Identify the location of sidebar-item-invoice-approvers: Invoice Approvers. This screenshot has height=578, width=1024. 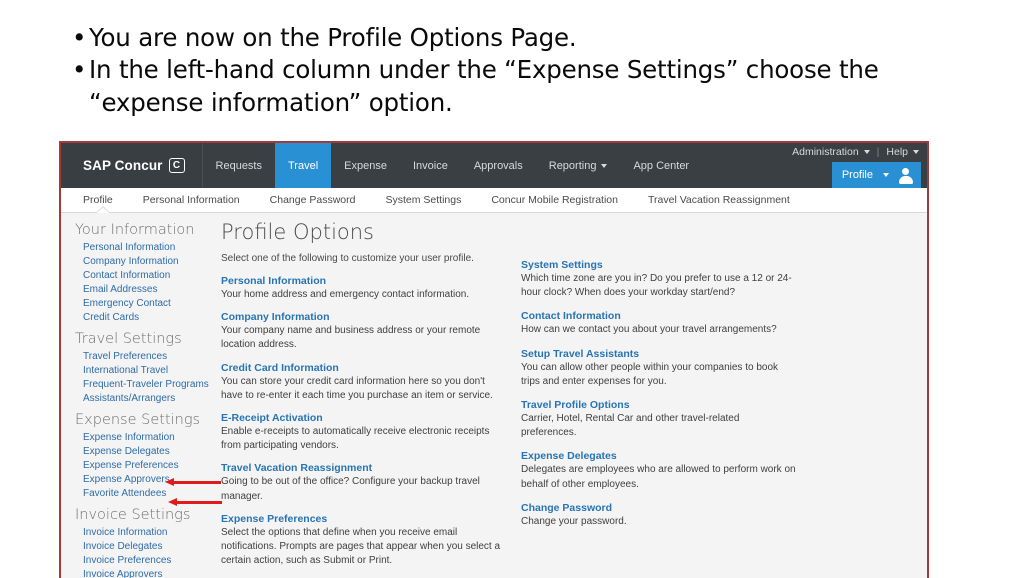
(148, 572).